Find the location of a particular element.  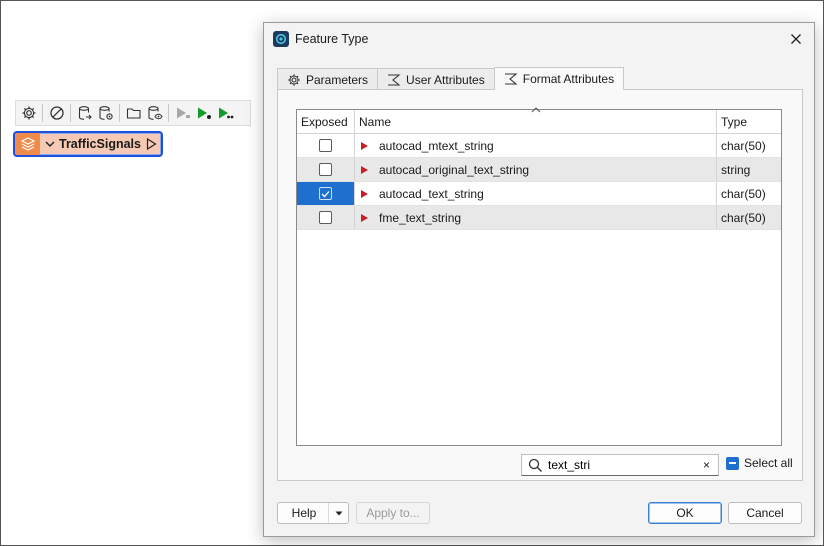

run-disabled-icon is located at coordinates (182, 113).